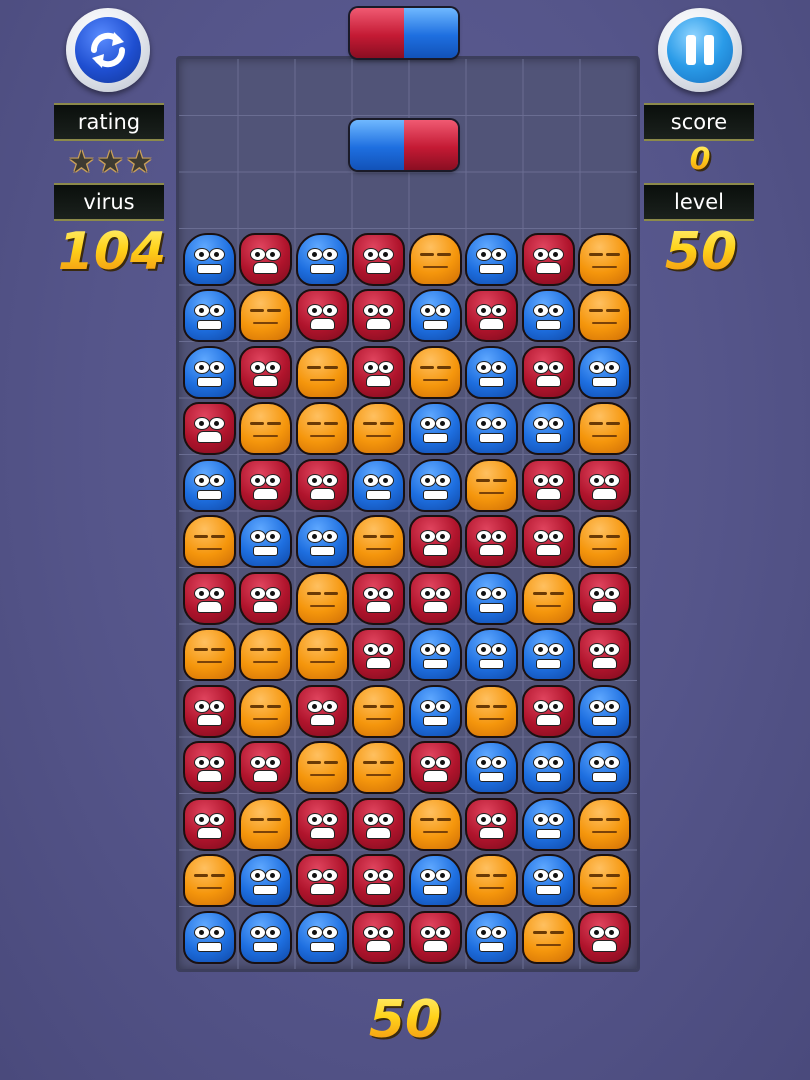 The image size is (810, 1080). I want to click on falling-capsule, so click(404, 145).